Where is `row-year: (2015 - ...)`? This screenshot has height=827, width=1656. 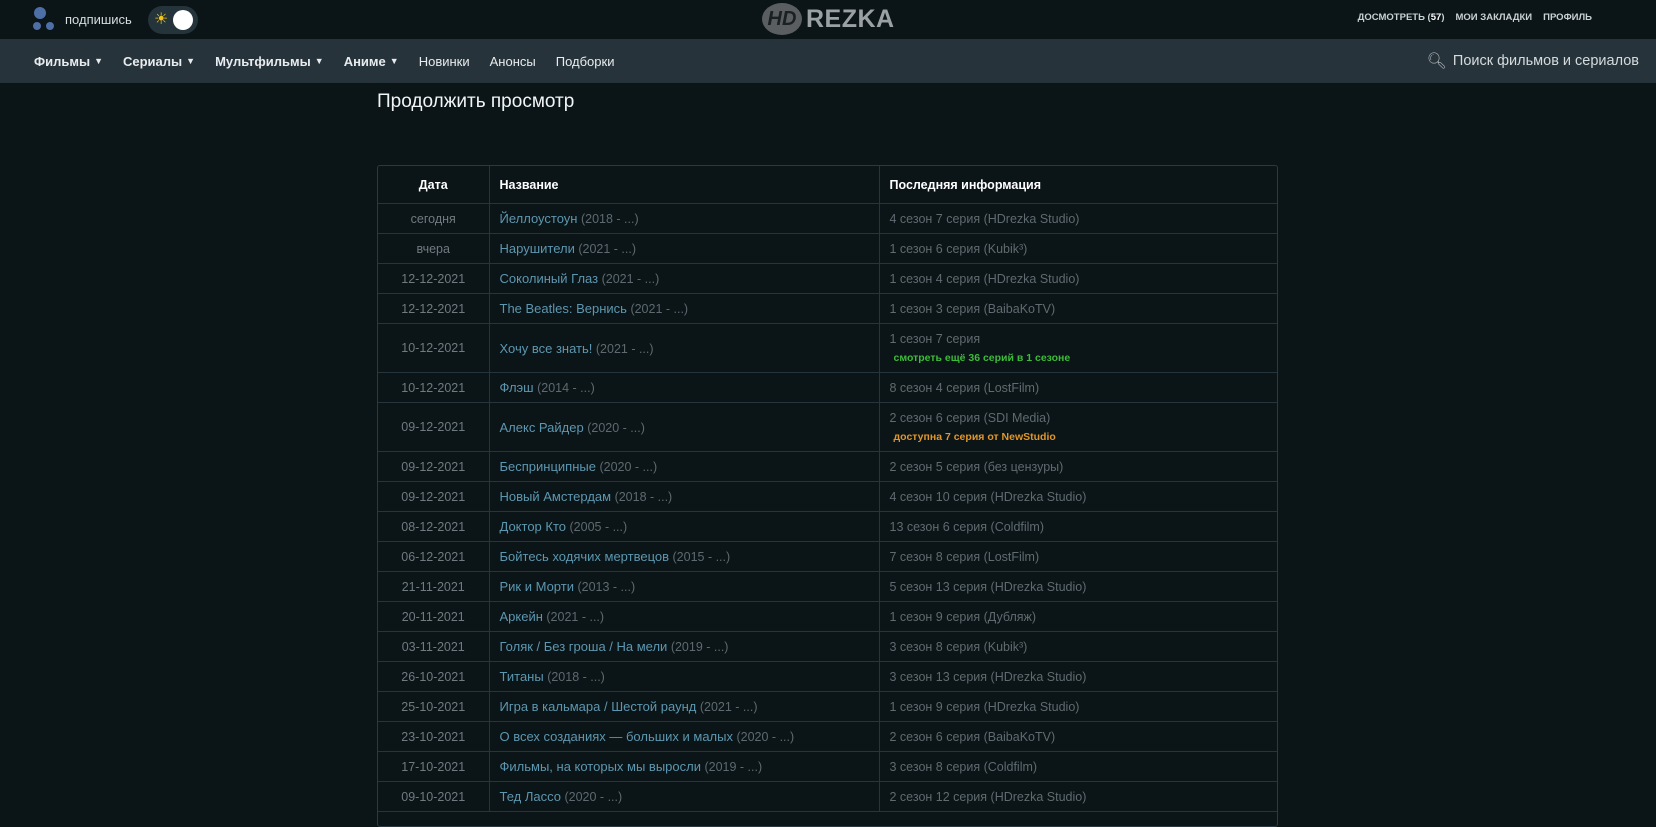 row-year: (2015 - ...) is located at coordinates (701, 557).